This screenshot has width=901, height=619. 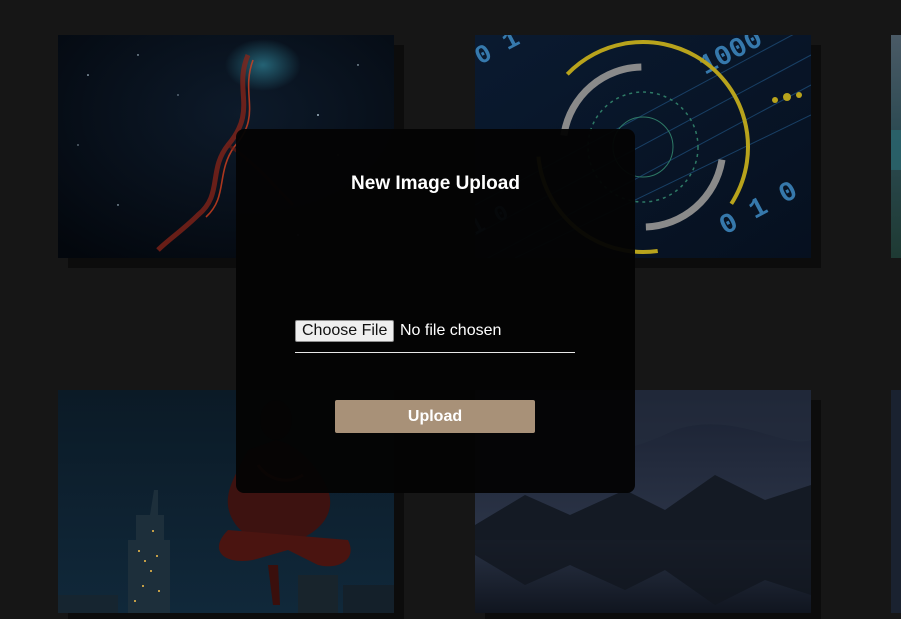 I want to click on file-status-text: No file chosen, so click(x=451, y=330).